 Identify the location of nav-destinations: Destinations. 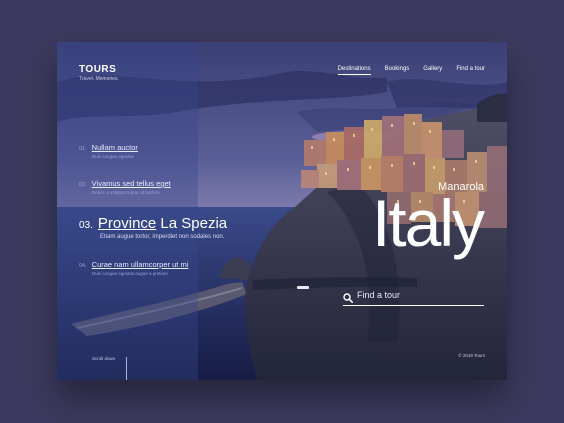
(354, 70).